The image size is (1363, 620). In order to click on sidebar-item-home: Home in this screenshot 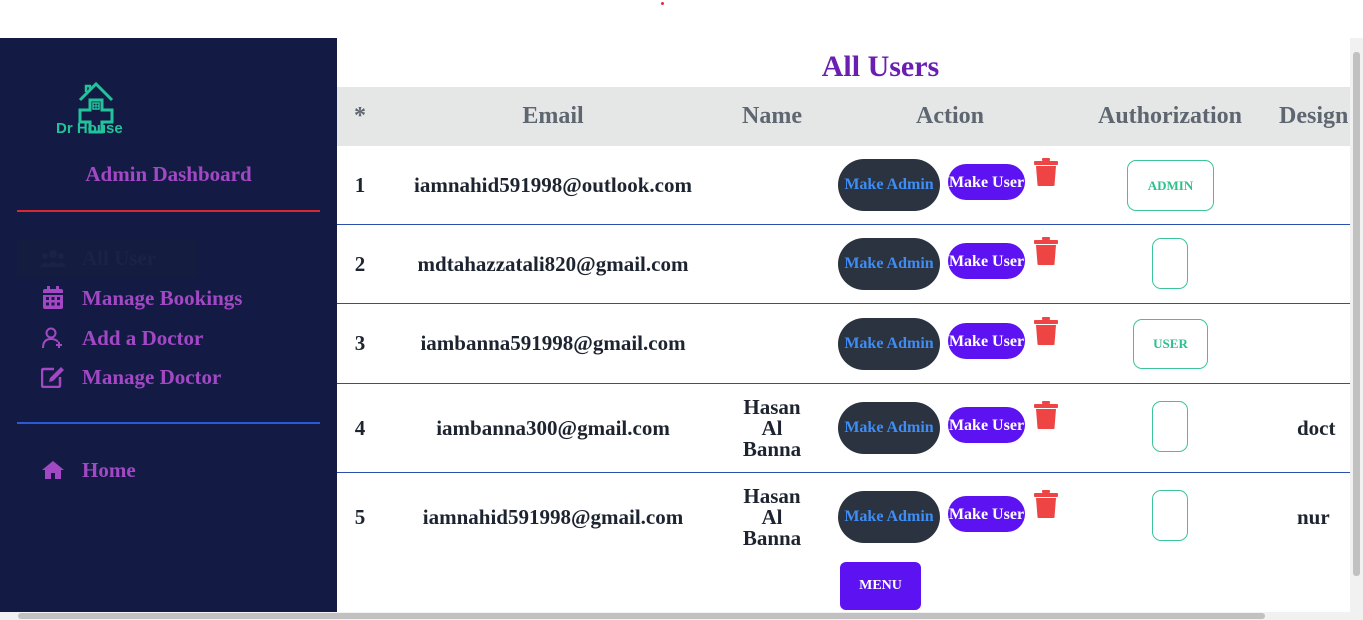, I will do `click(88, 470)`.